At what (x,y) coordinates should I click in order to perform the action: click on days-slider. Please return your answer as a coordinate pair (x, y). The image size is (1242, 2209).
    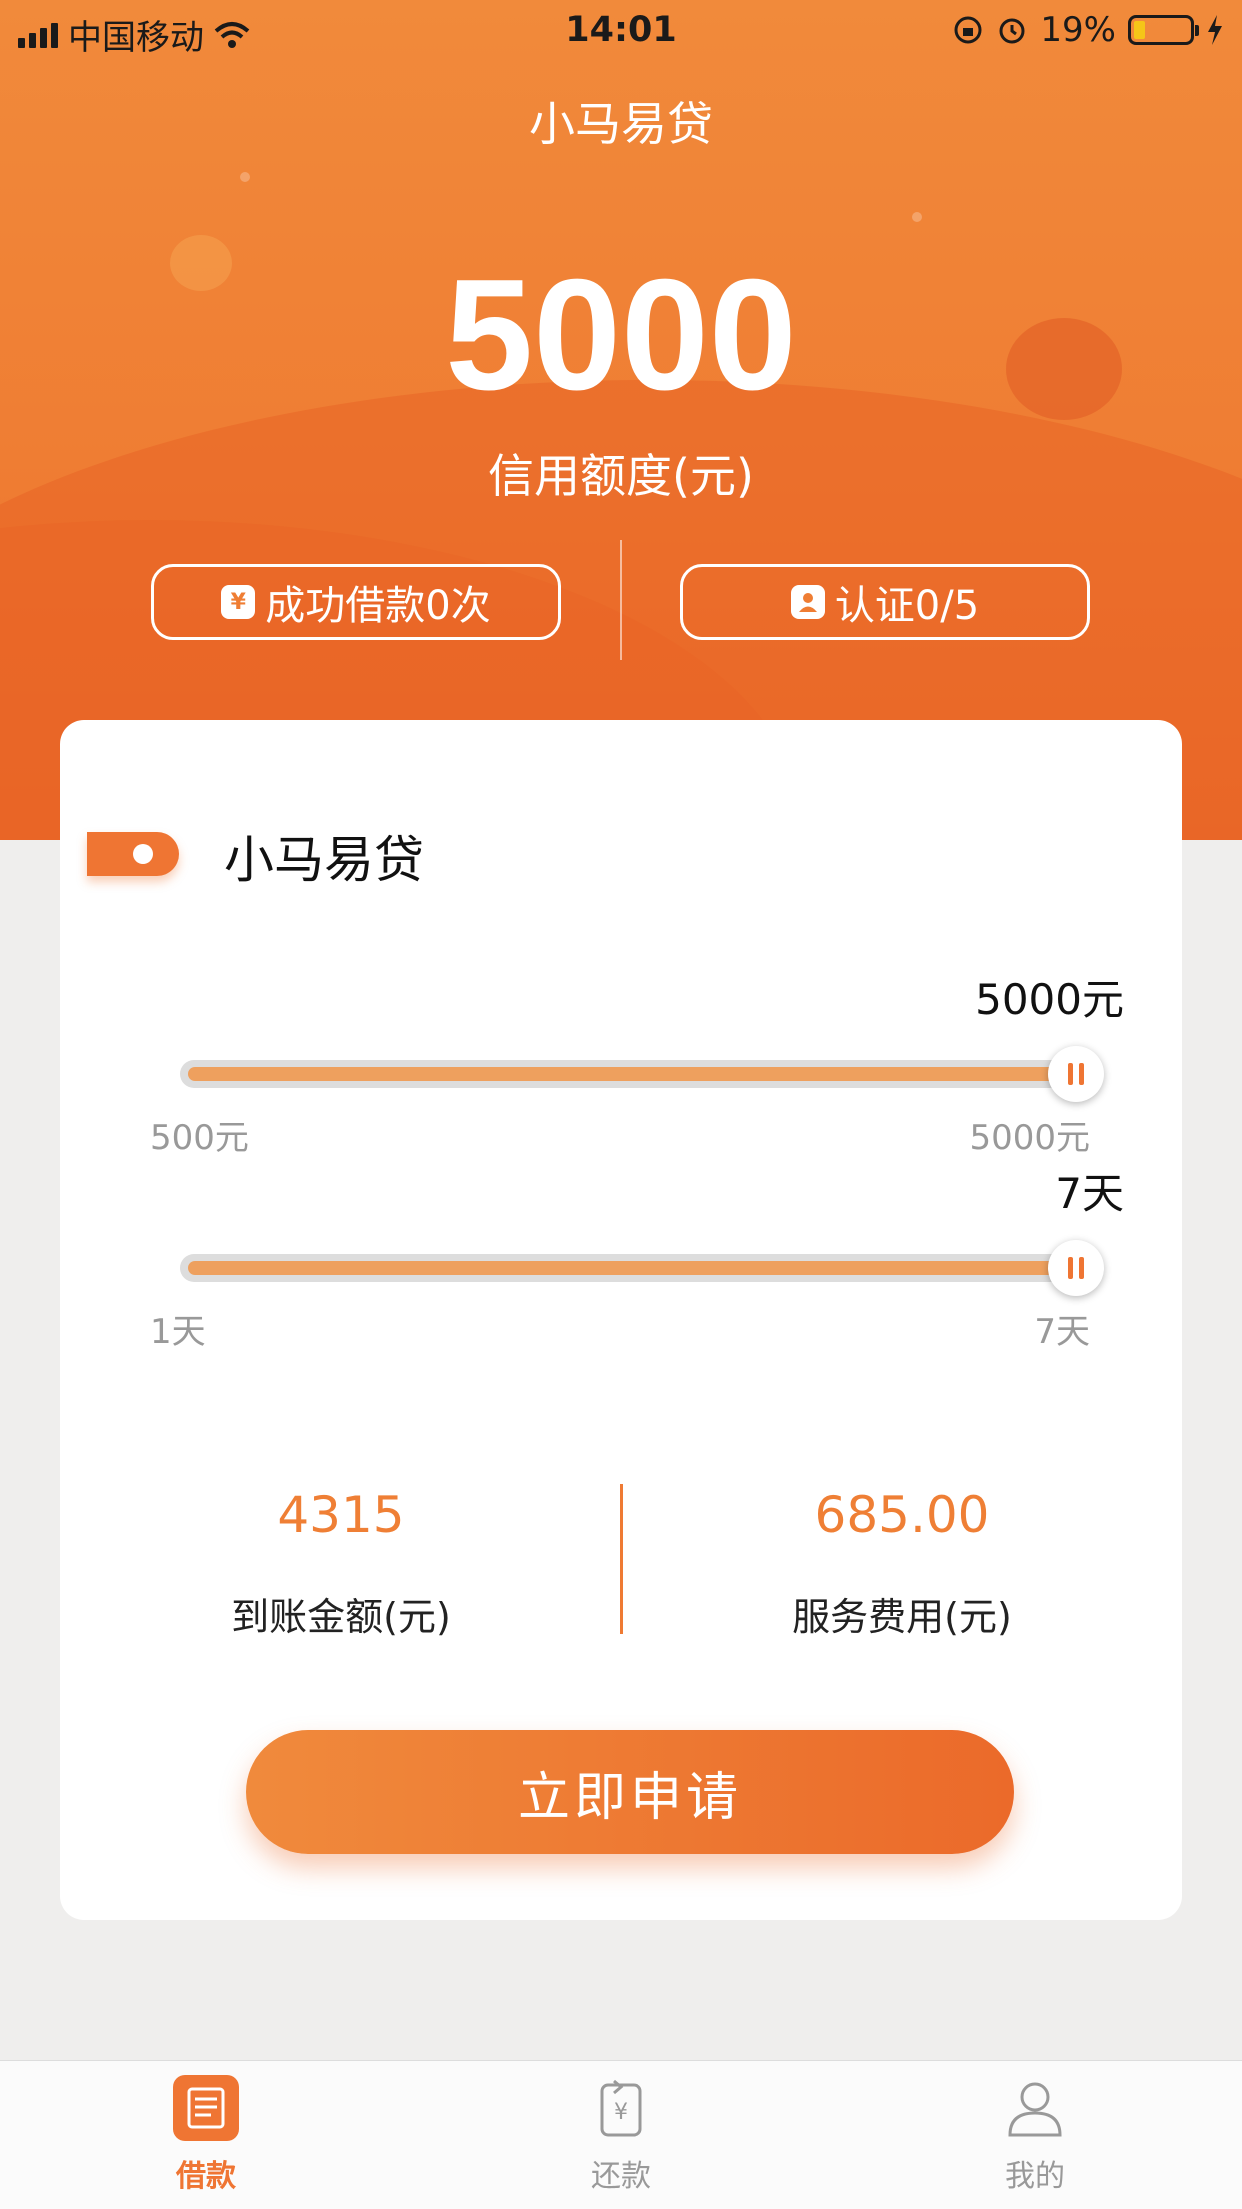
    Looking at the image, I should click on (632, 1268).